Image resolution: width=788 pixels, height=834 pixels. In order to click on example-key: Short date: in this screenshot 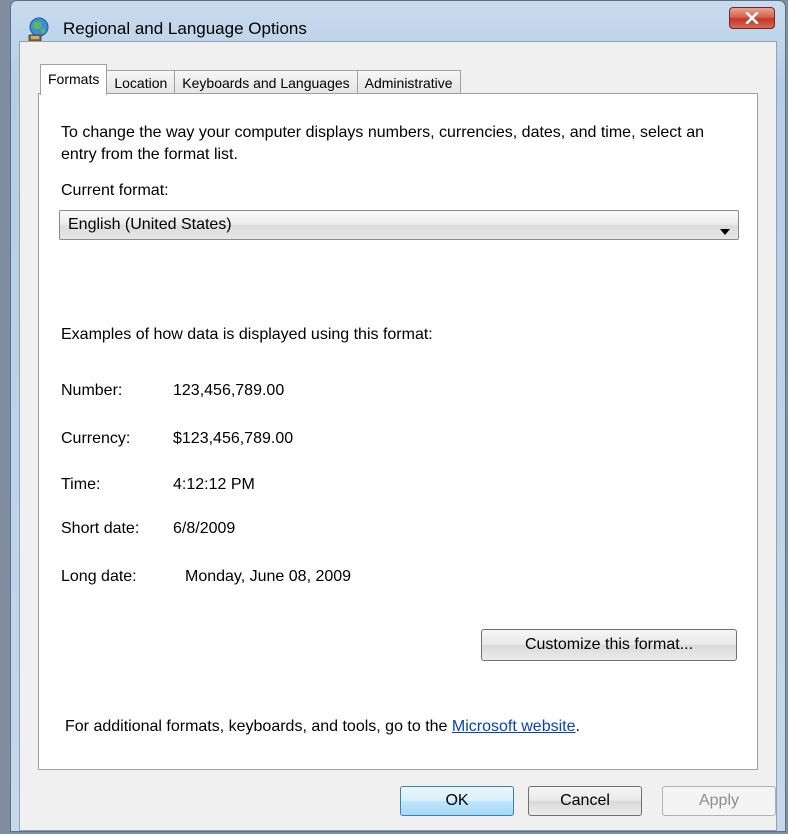, I will do `click(100, 528)`.